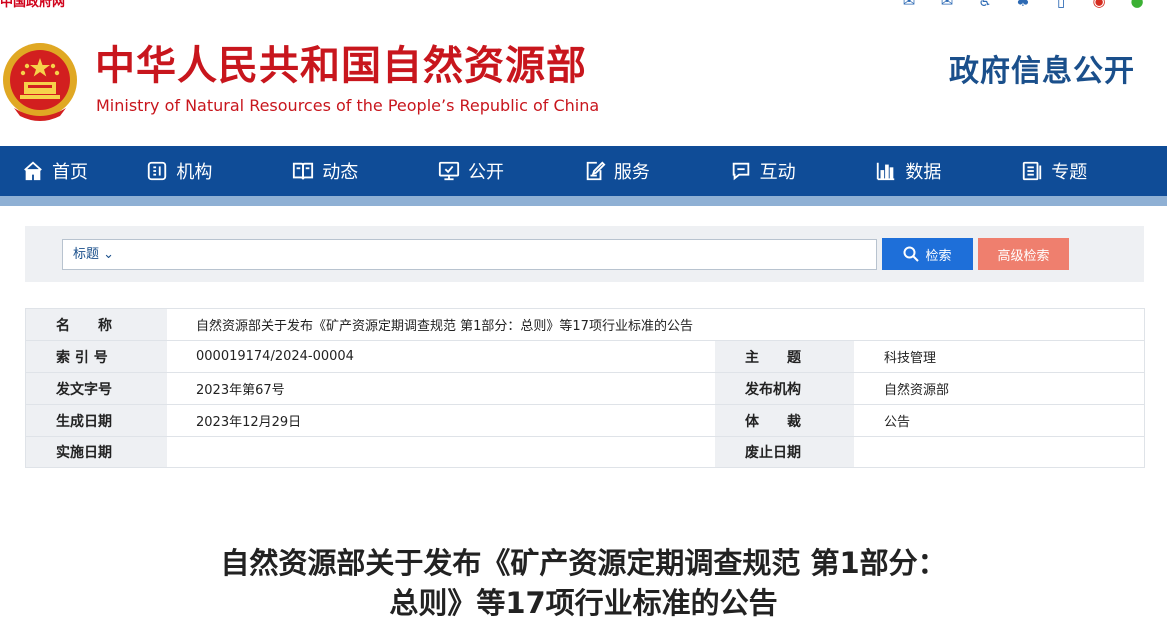 This screenshot has height=640, width=1167. What do you see at coordinates (340, 172) in the screenshot?
I see `nav-item-label: 动态` at bounding box center [340, 172].